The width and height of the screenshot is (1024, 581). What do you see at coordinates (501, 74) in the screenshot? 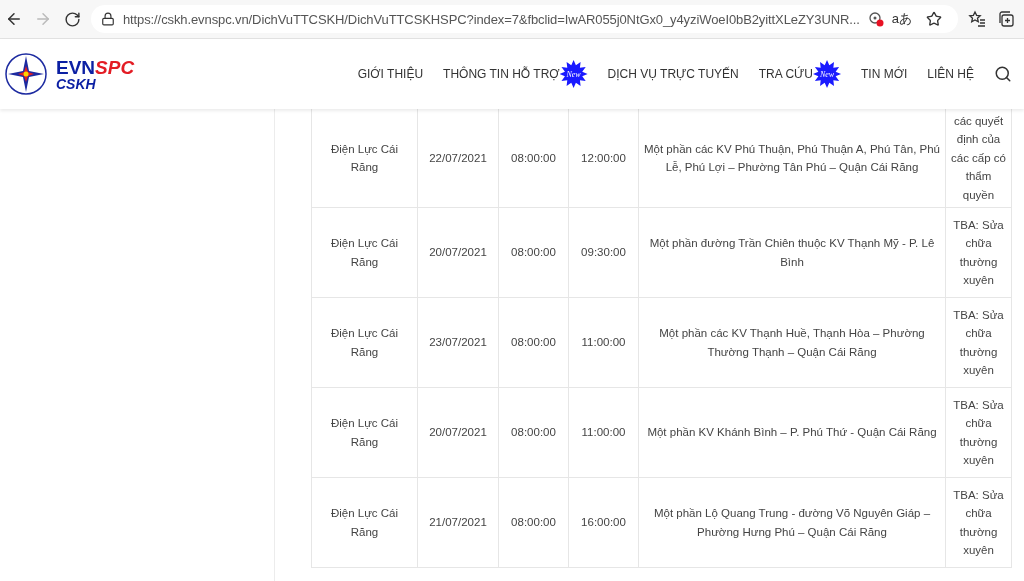
I see `nav-link: THÔNG TIN HỖ TRỢ` at bounding box center [501, 74].